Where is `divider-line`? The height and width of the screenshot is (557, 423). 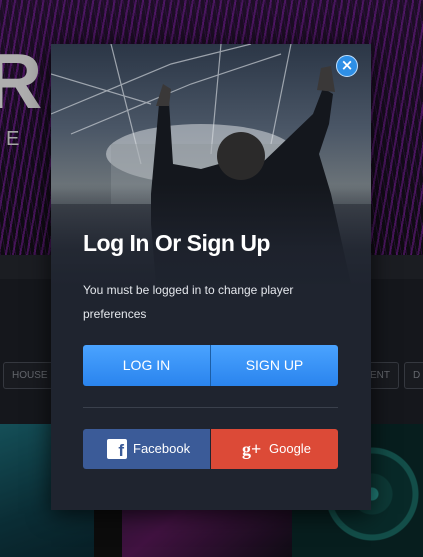 divider-line is located at coordinates (210, 407).